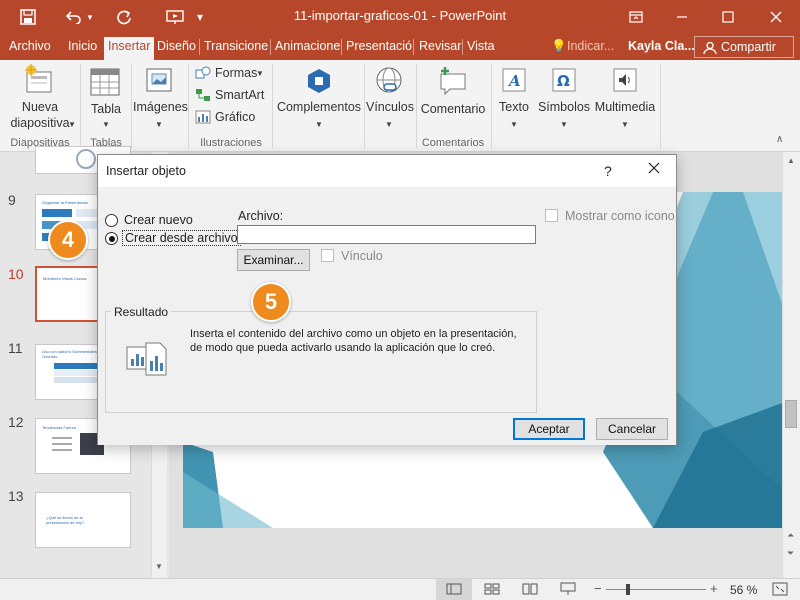 The image size is (800, 600). Describe the element at coordinates (111, 238) in the screenshot. I see `create-from-file-radio` at that location.